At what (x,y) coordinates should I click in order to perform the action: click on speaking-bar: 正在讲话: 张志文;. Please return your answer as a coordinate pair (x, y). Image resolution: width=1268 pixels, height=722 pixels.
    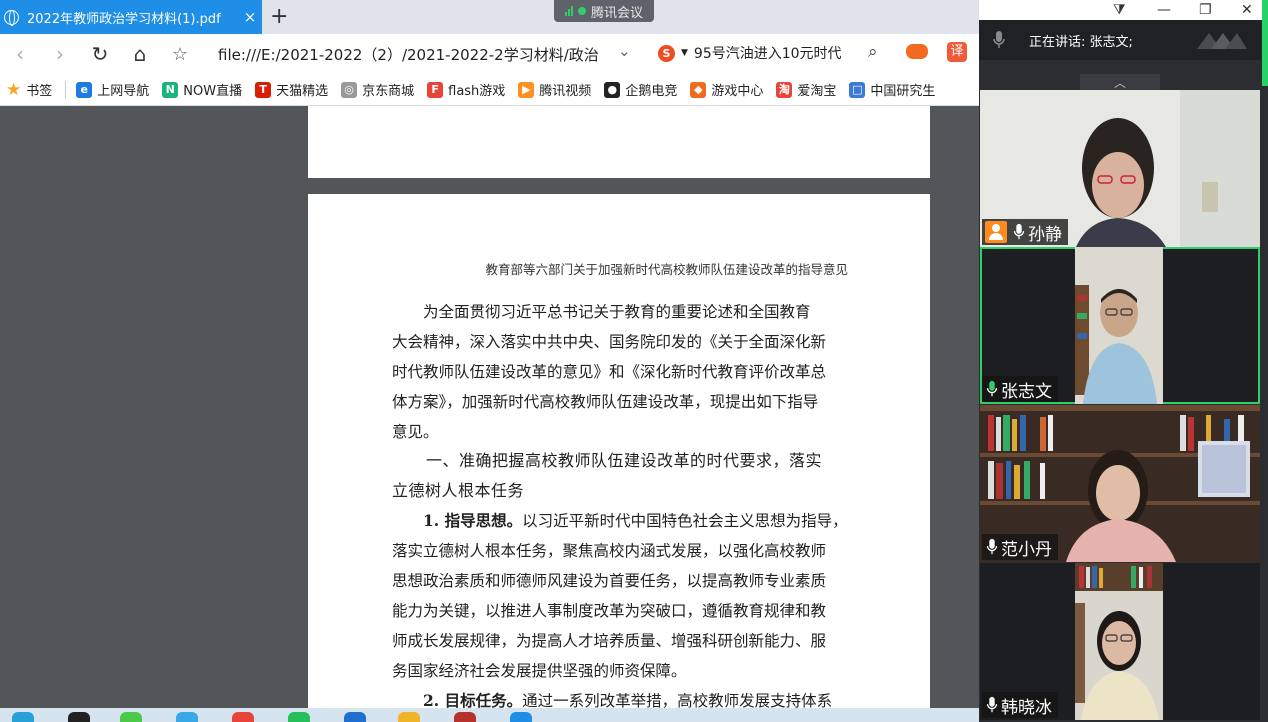
    Looking at the image, I should click on (1120, 40).